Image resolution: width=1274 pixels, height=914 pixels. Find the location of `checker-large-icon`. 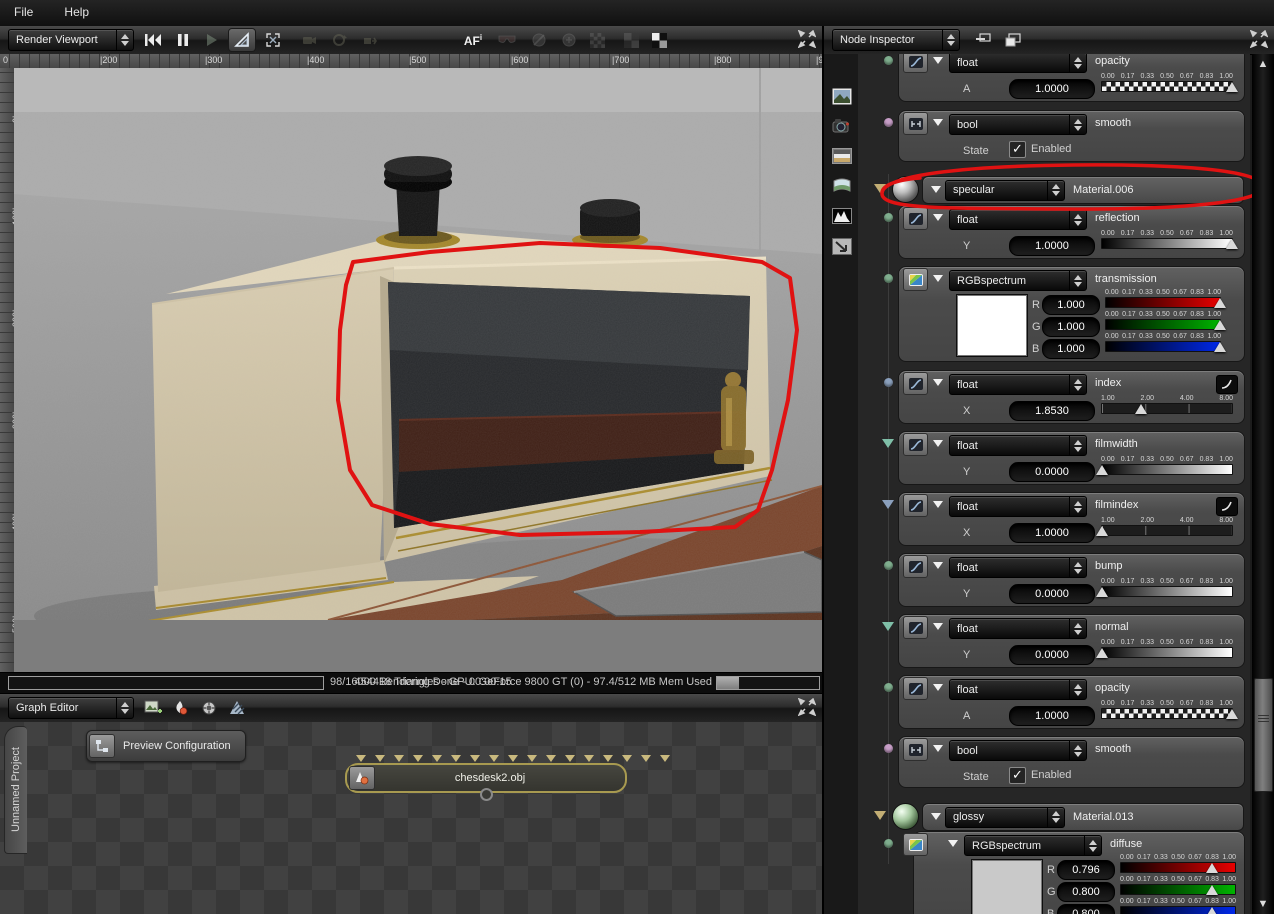

checker-large-icon is located at coordinates (631, 40).